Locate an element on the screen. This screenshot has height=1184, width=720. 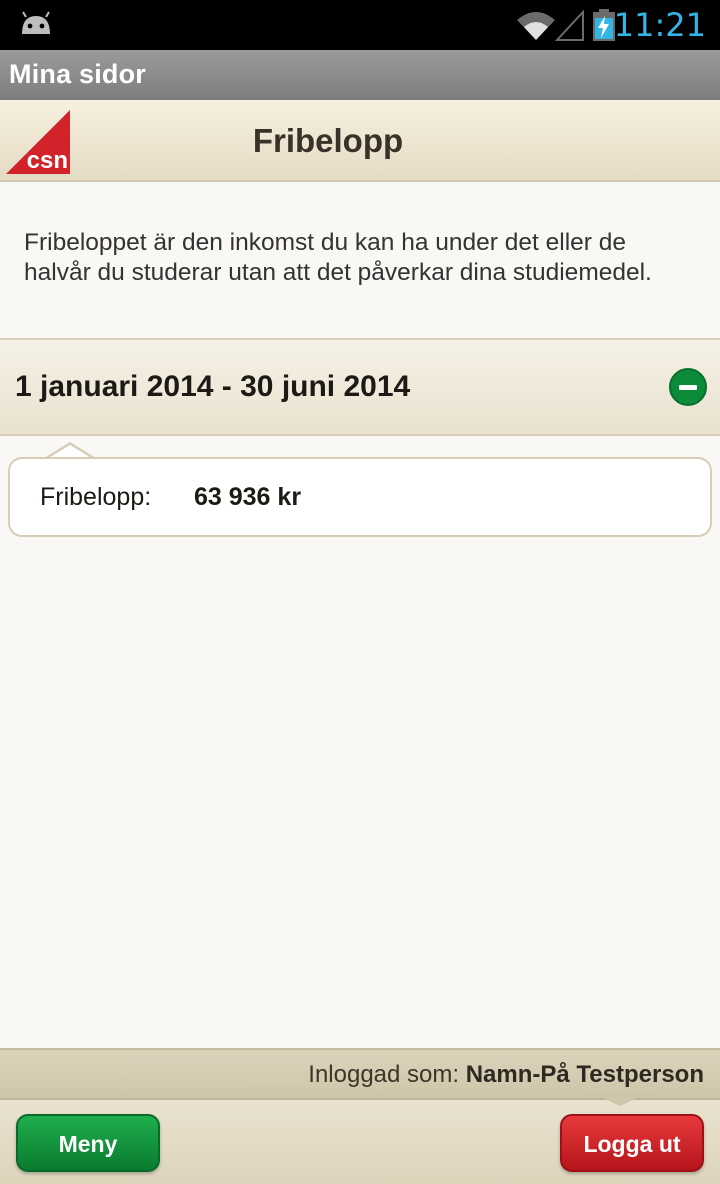
logged-in-notch is located at coordinates (620, 1099).